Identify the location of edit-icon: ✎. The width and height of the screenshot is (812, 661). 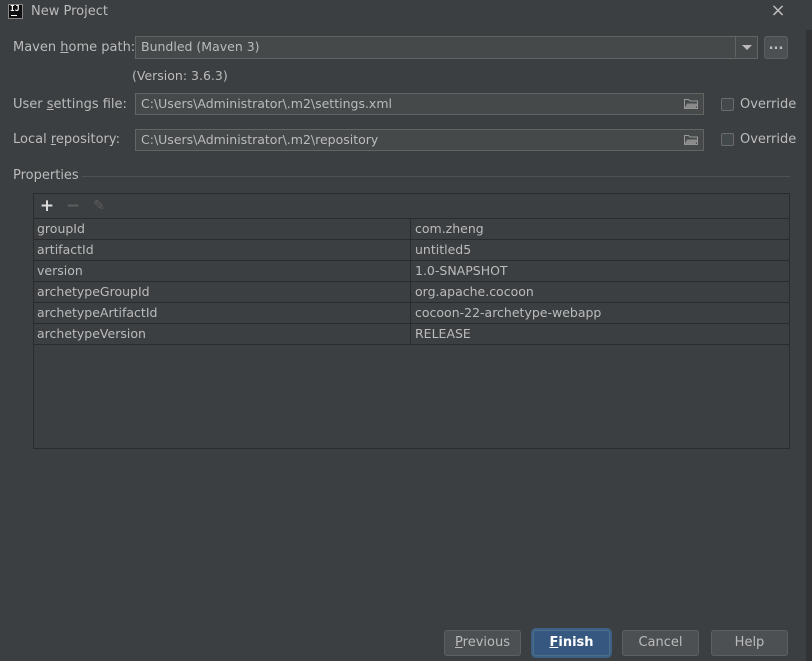
(99, 206).